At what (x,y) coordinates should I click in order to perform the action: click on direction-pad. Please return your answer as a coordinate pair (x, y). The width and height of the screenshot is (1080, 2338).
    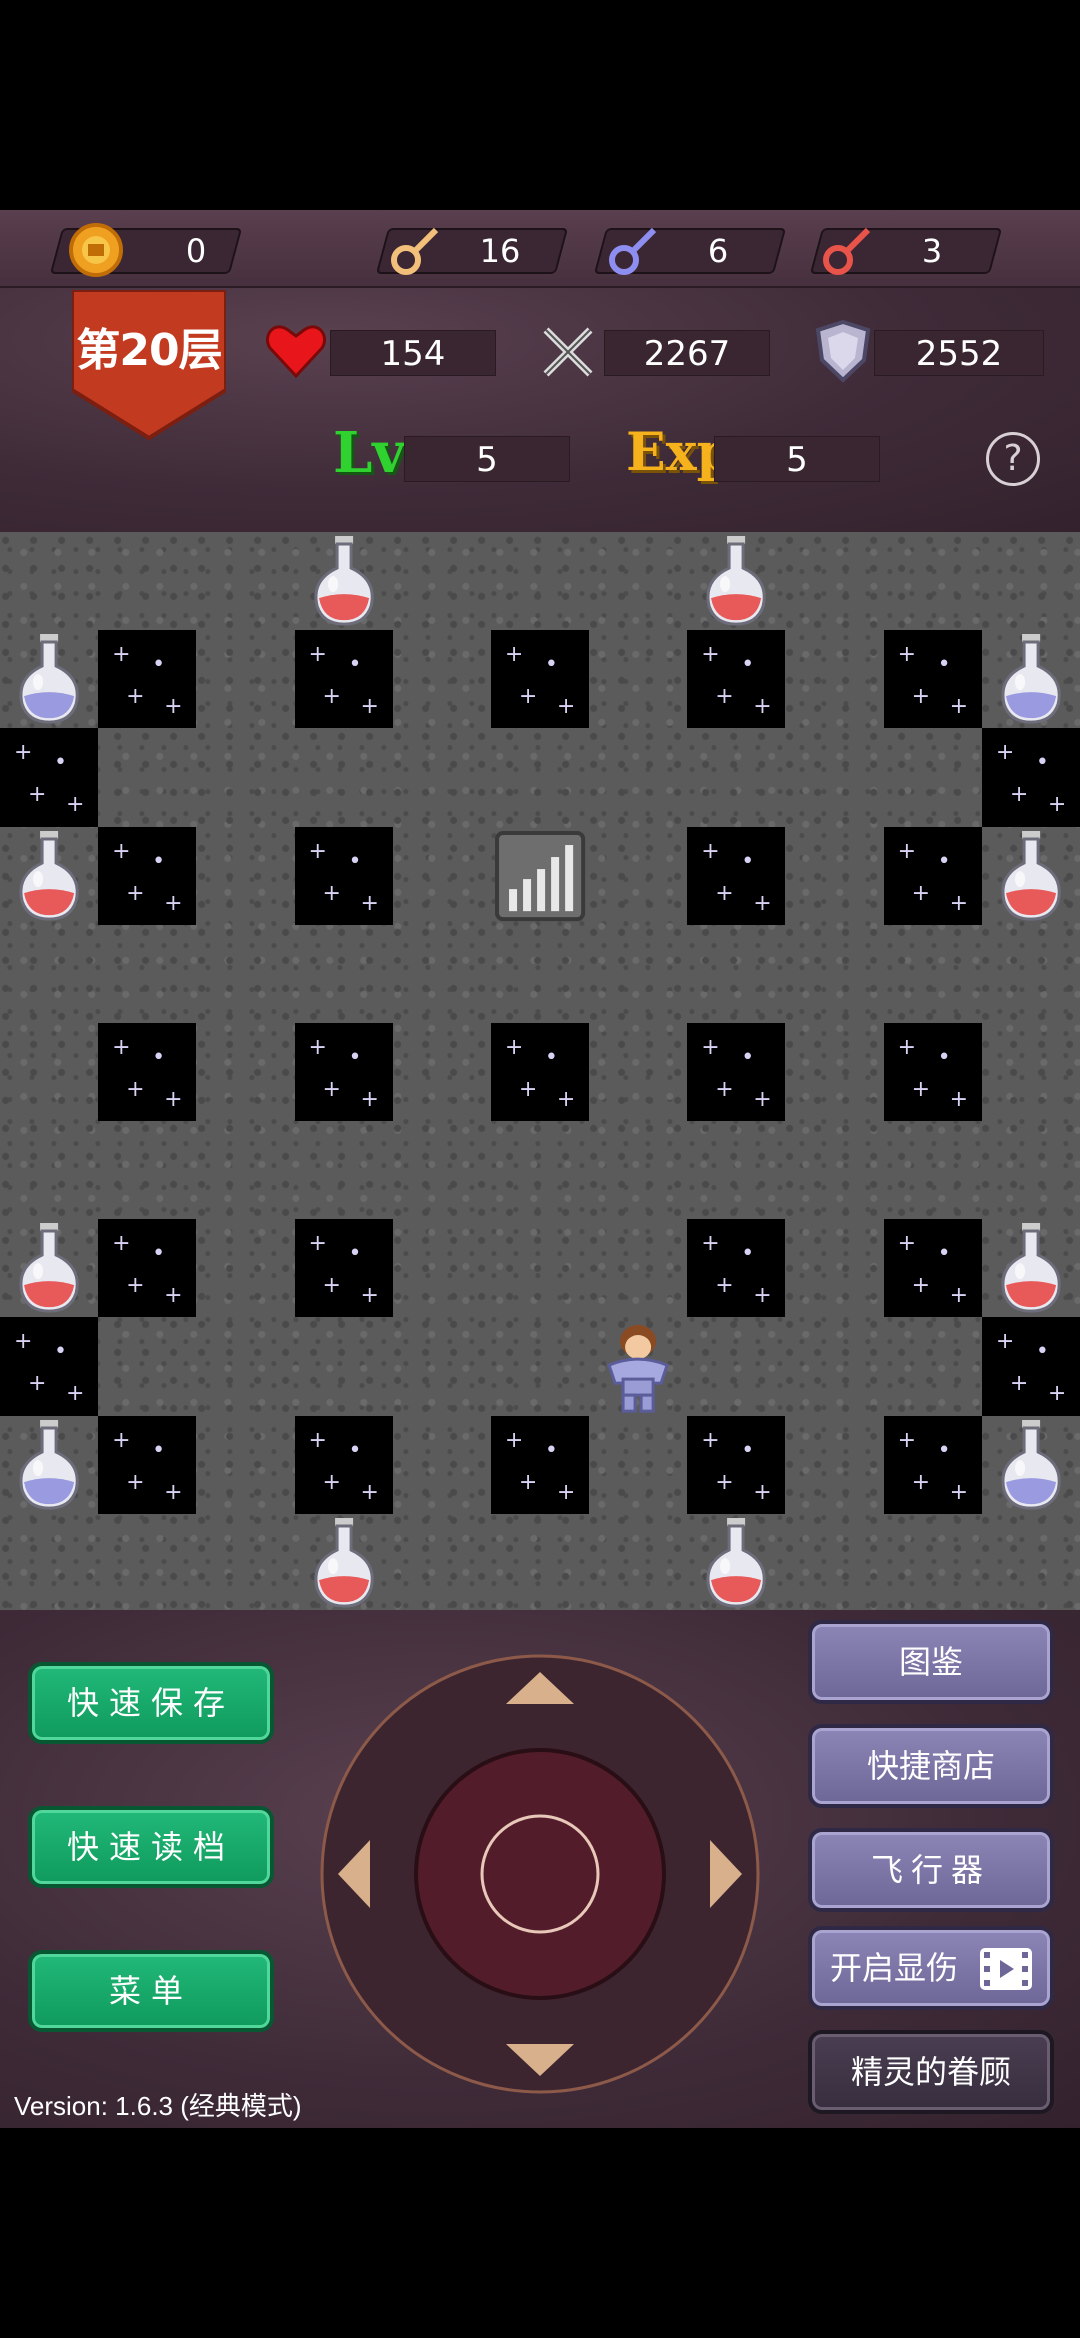
    Looking at the image, I should click on (540, 1874).